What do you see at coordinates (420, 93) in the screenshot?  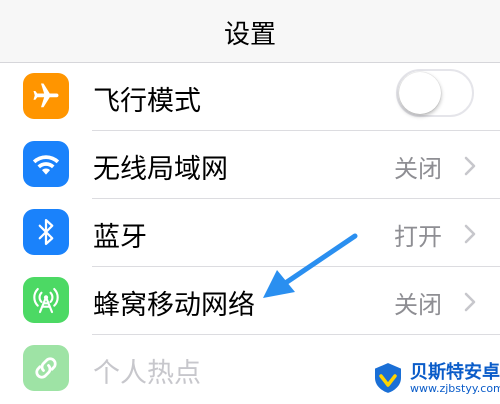 I see `toggle-knob` at bounding box center [420, 93].